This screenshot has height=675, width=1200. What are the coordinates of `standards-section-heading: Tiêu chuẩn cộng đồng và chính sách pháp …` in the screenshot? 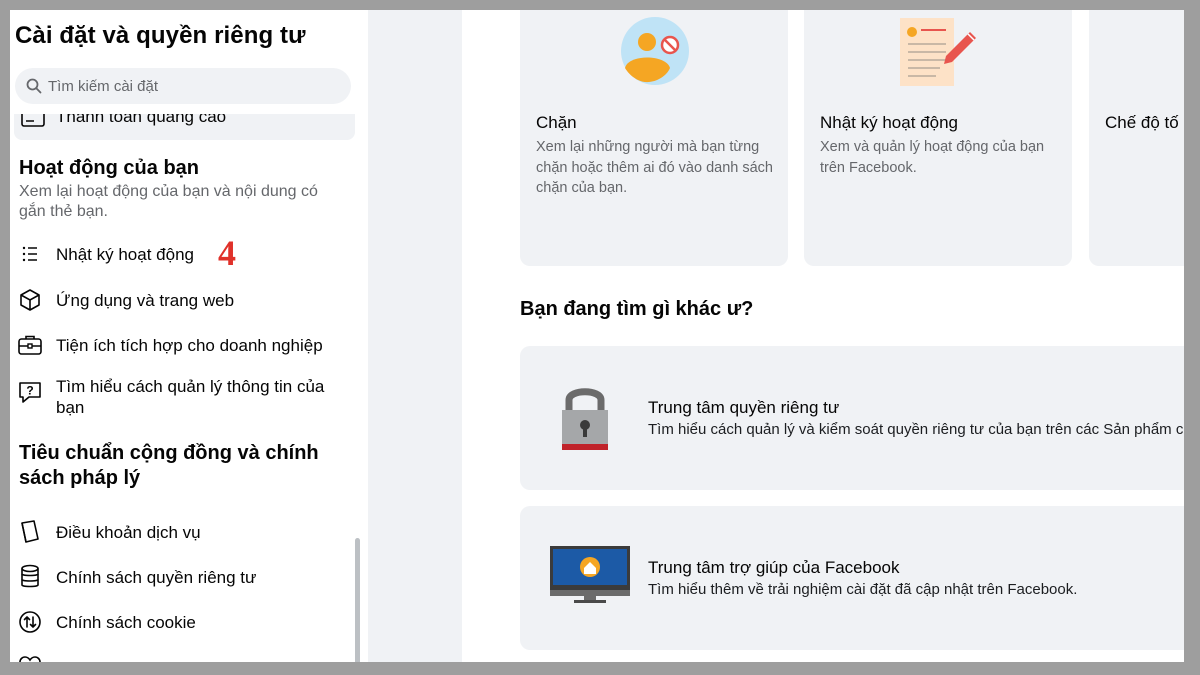 It's located at (169, 465).